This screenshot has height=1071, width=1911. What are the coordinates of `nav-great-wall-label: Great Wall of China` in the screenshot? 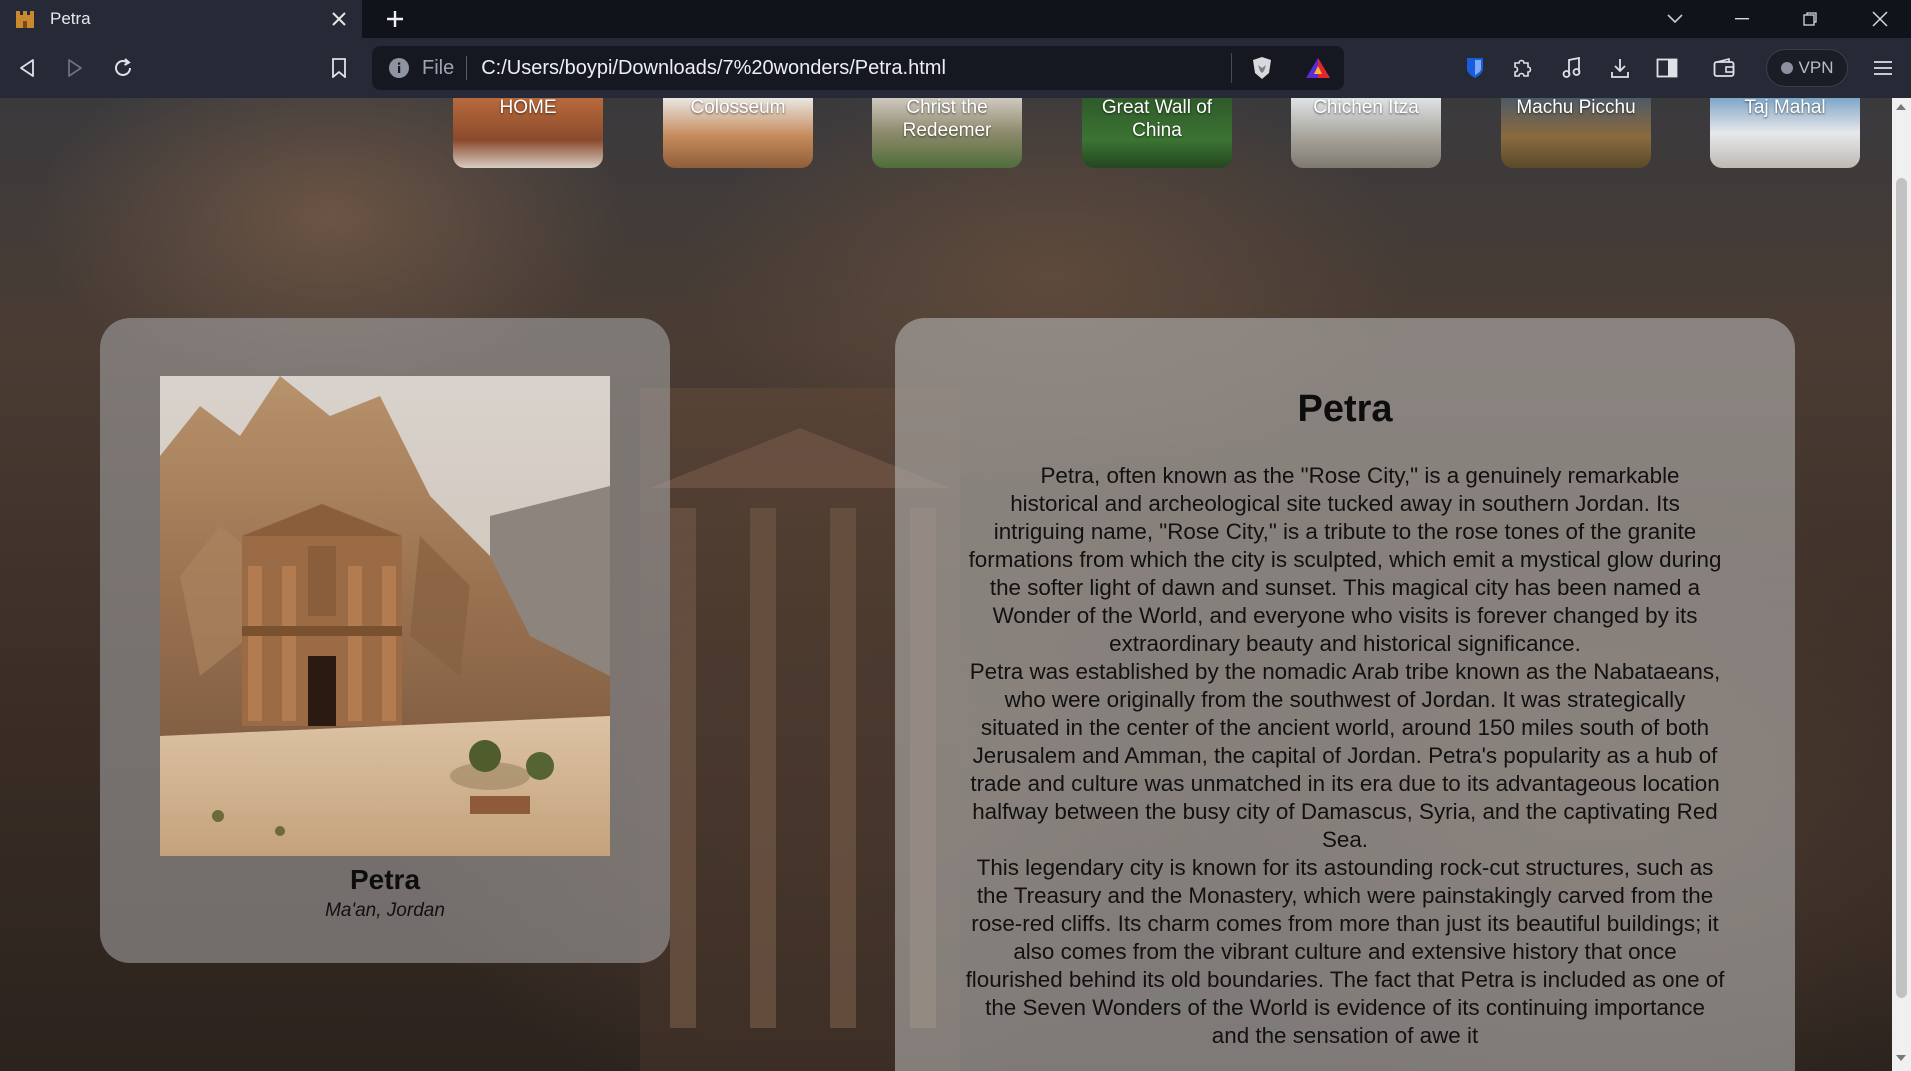 It's located at (1157, 119).